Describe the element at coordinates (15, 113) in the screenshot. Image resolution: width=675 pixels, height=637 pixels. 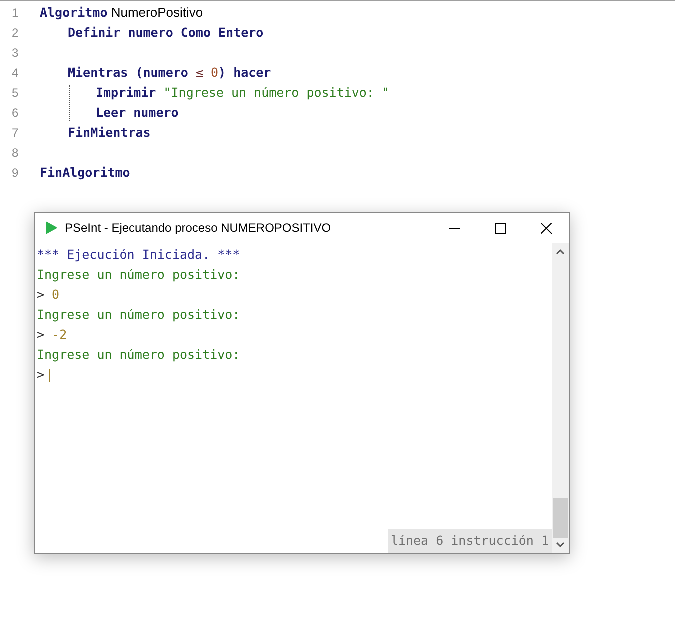
I see `line-number: 6` at that location.